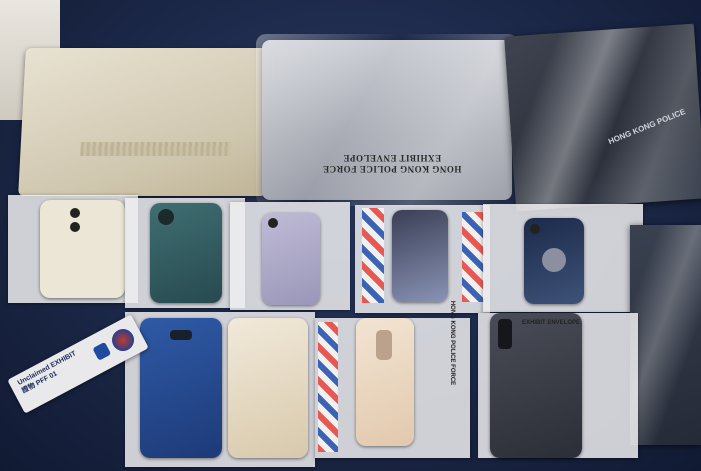 Image resolution: width=701 pixels, height=471 pixels. I want to click on rose-phone, so click(385, 382).